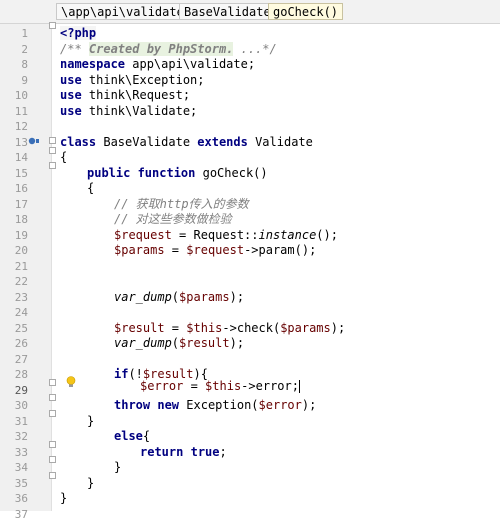 This screenshot has width=500, height=522. I want to click on static-call: instance, so click(288, 235).